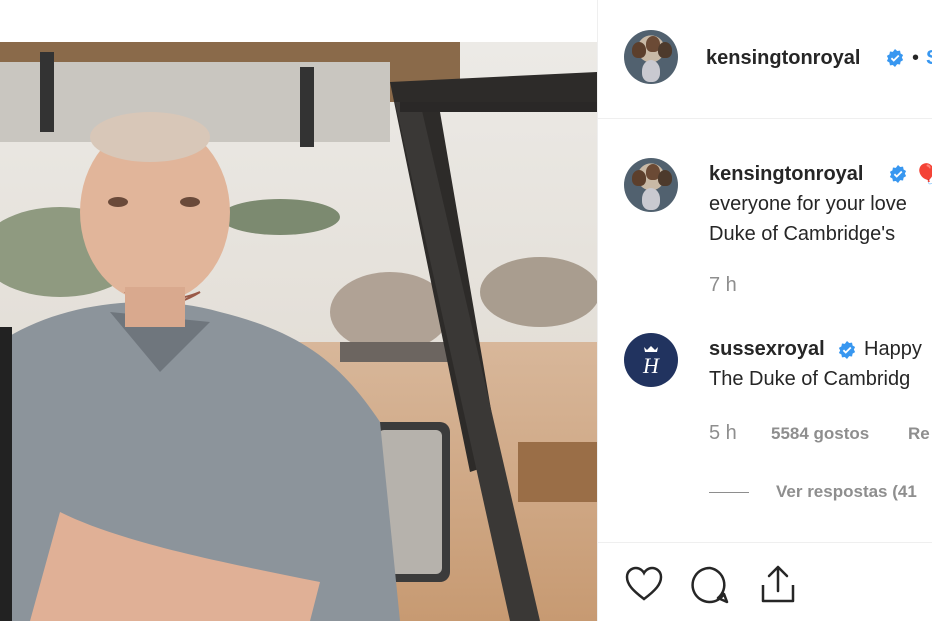 The height and width of the screenshot is (621, 932). I want to click on heart-icon, so click(644, 584).